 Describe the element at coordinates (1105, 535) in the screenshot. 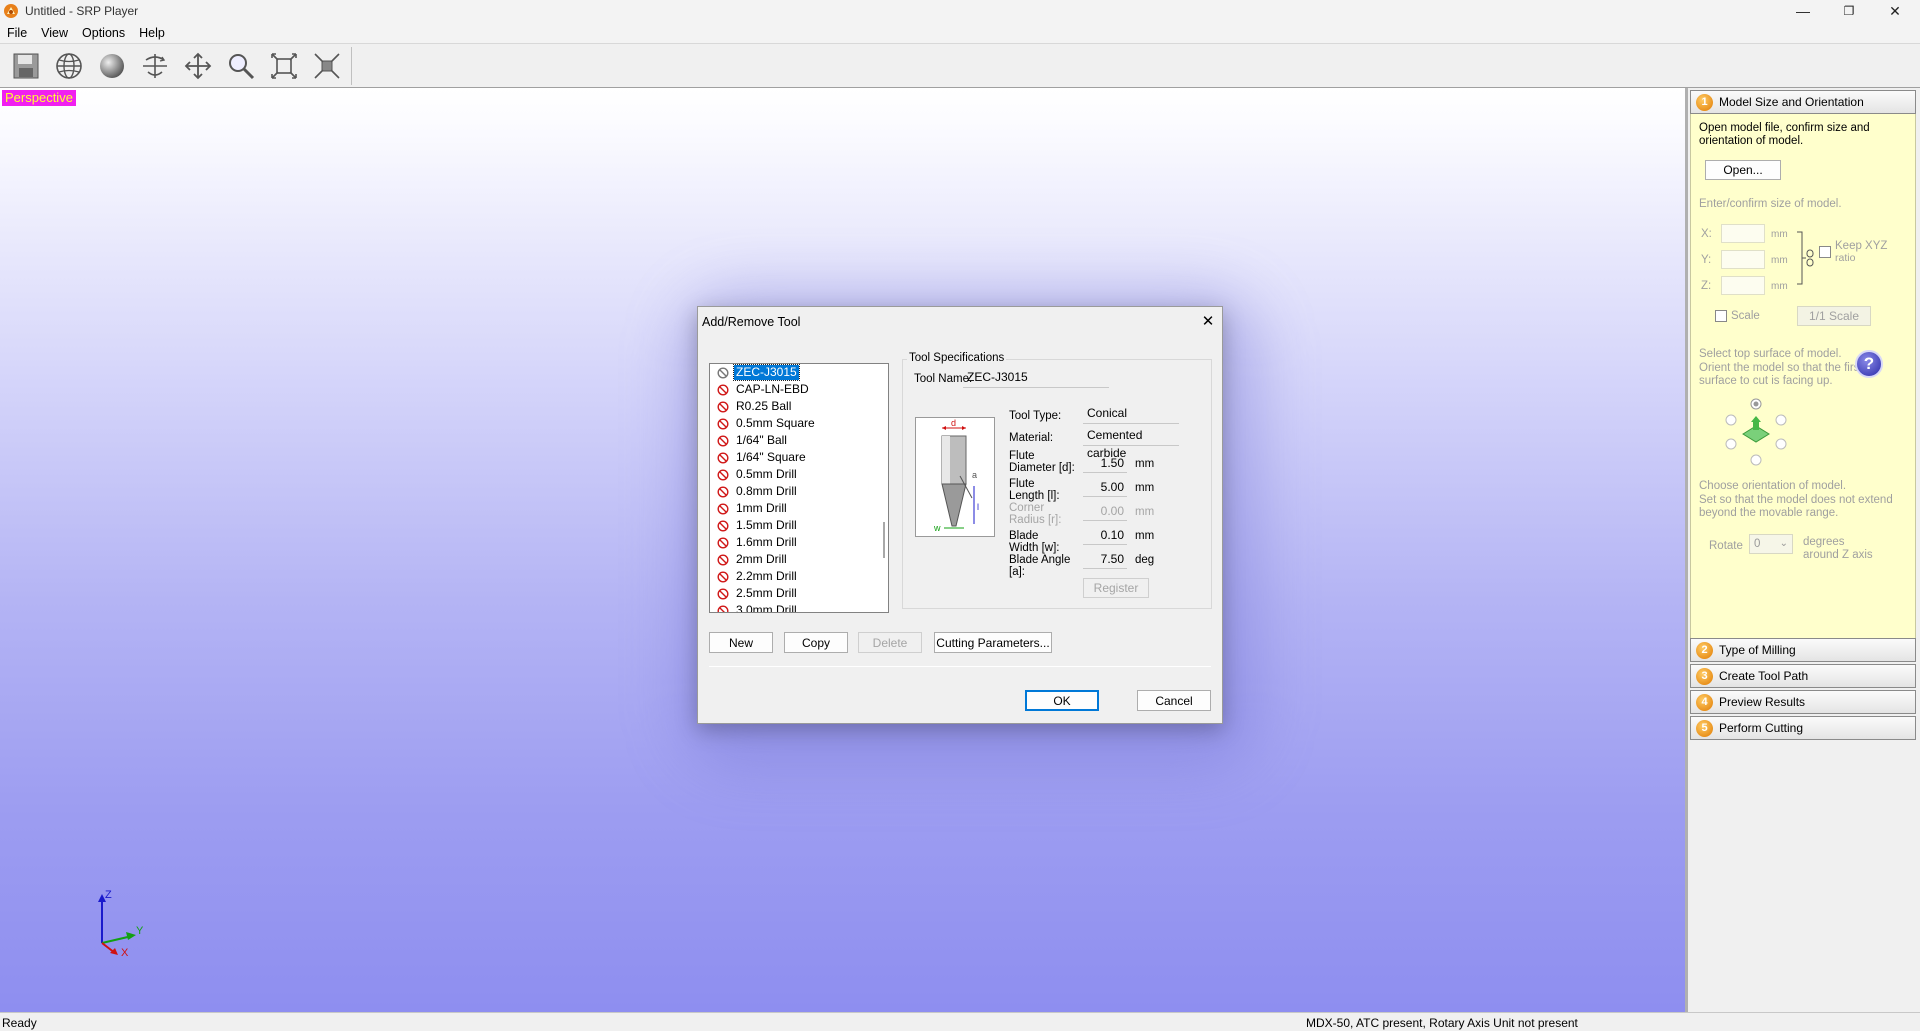

I see `blade-width-input: 0.10` at that location.